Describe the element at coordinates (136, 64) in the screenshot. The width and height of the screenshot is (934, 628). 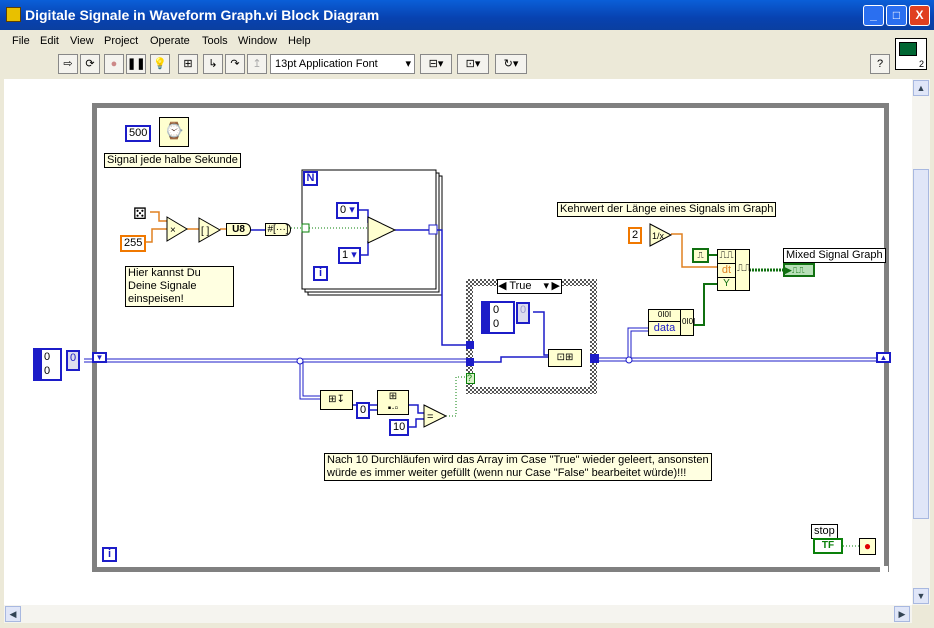
I see `pause-button: ❚❚` at that location.